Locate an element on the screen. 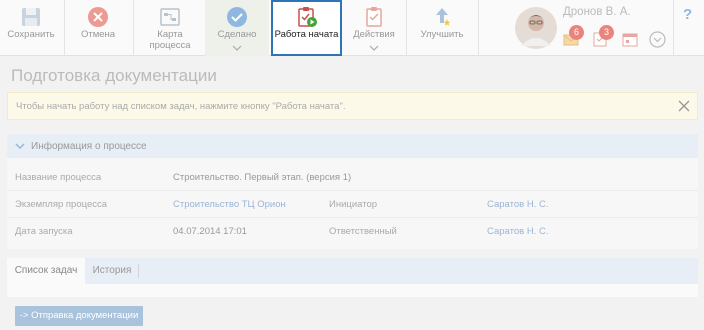 Image resolution: width=704 pixels, height=330 pixels. tasks-badge: 3 is located at coordinates (606, 32).